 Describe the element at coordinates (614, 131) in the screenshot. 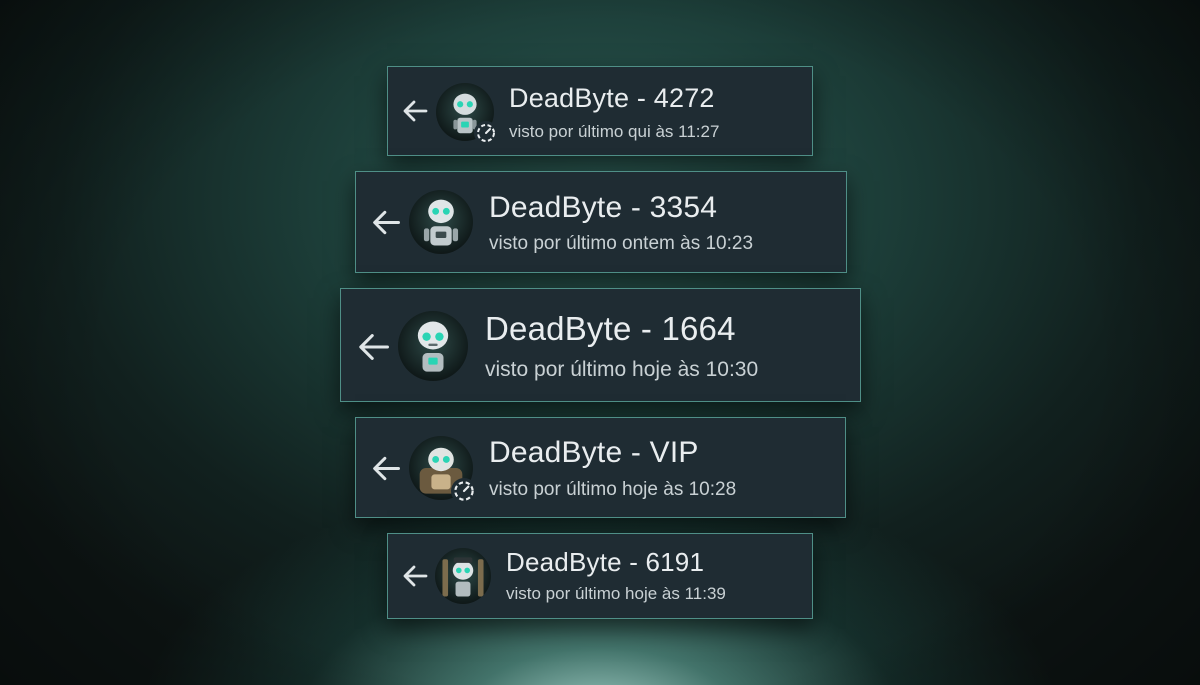

I see `last-seen-status: visto por último qui às 11:27` at that location.